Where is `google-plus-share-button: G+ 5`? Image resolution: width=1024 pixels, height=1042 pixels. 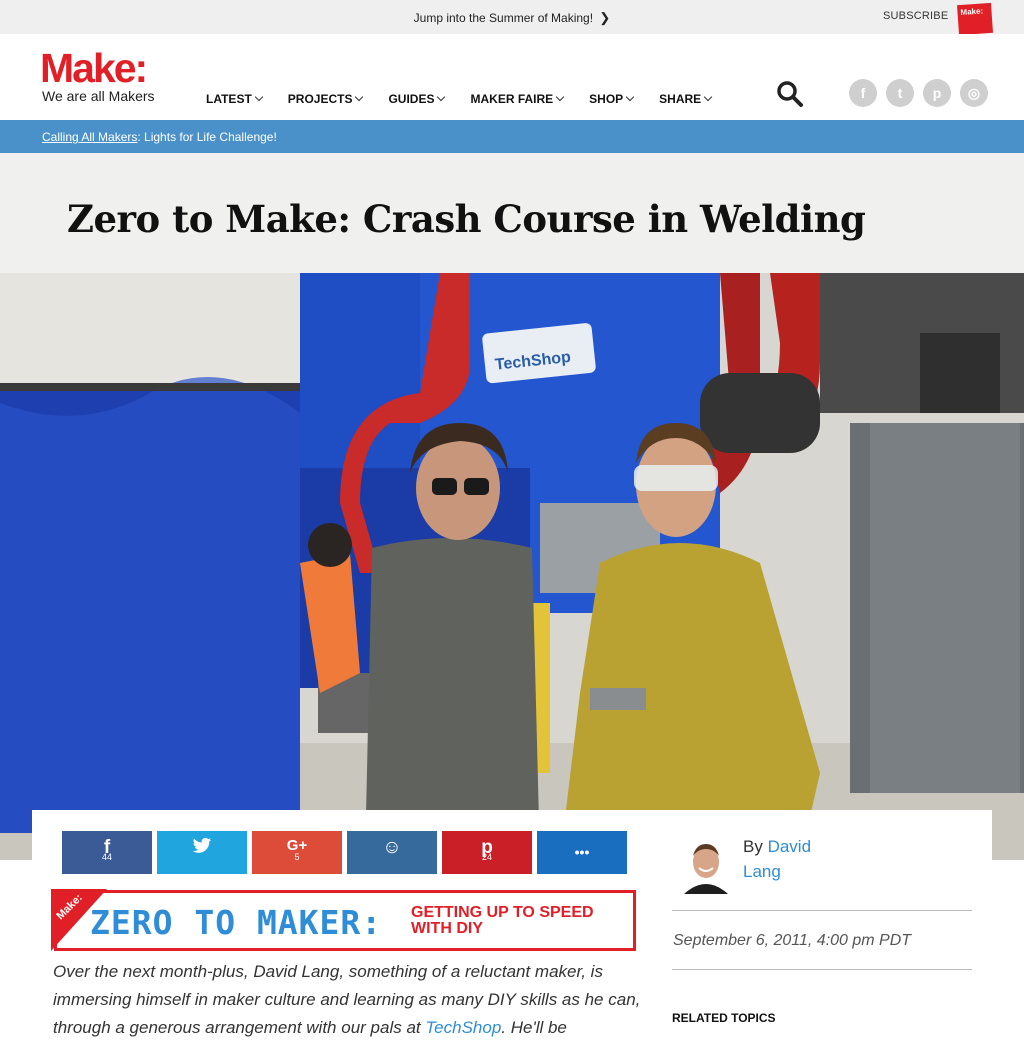
google-plus-share-button: G+ 5 is located at coordinates (297, 852).